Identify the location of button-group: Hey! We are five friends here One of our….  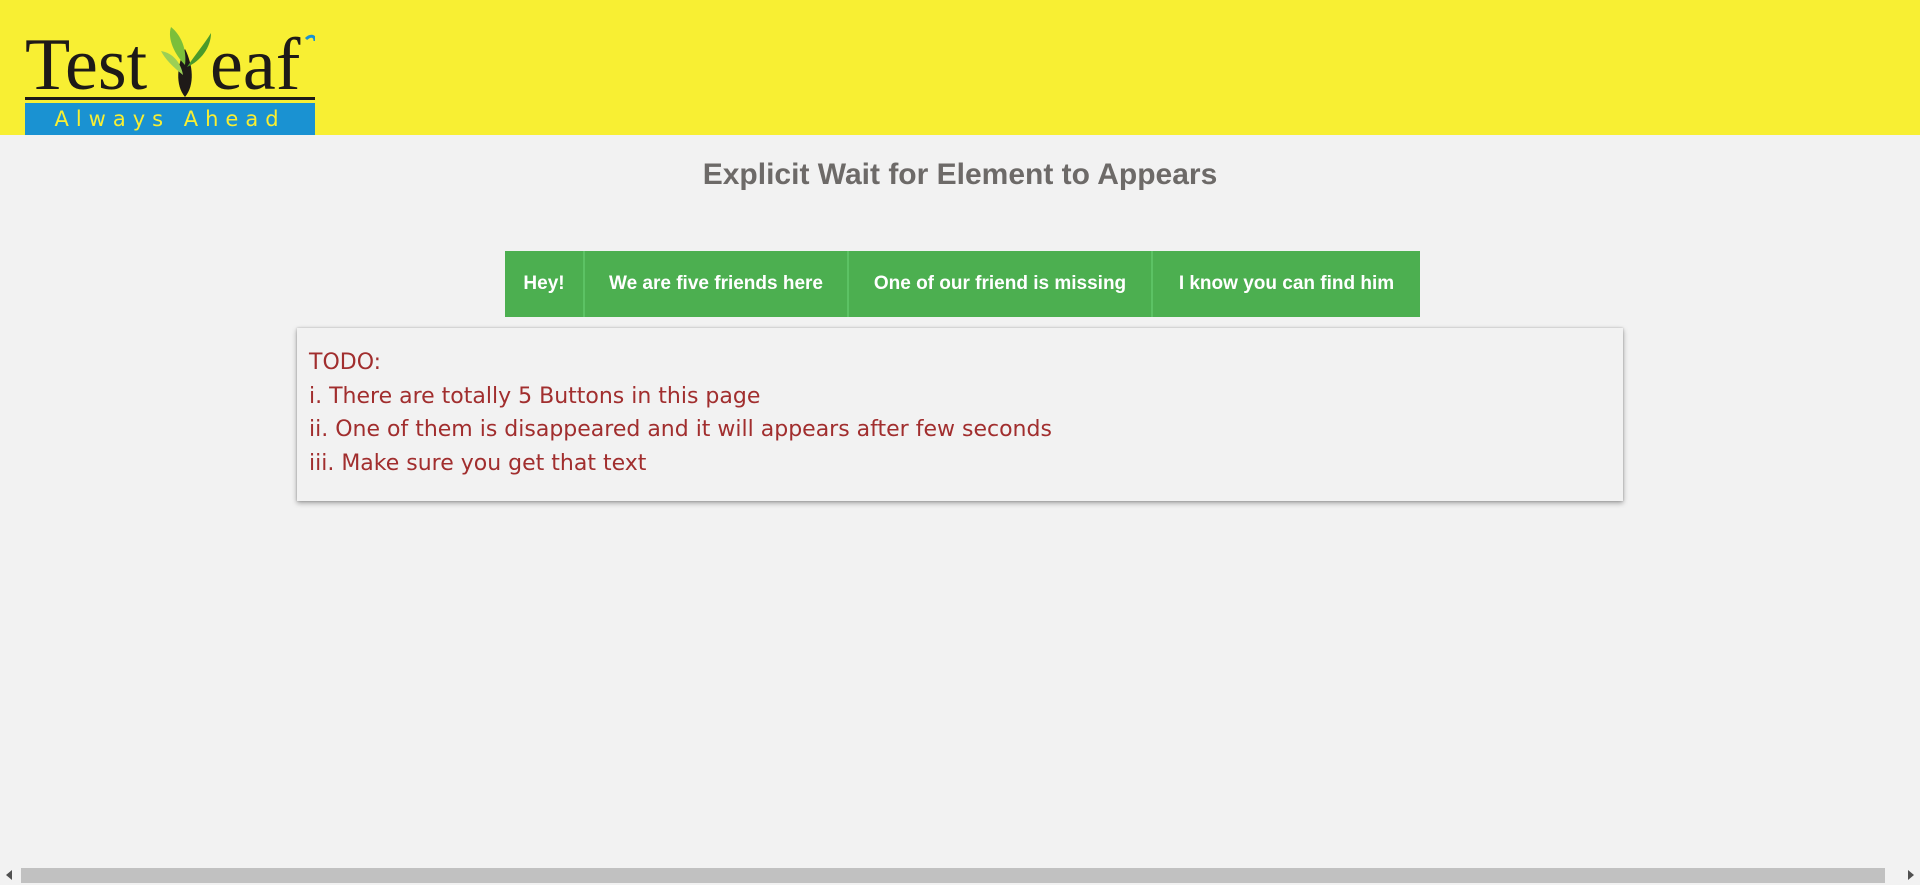
(962, 284).